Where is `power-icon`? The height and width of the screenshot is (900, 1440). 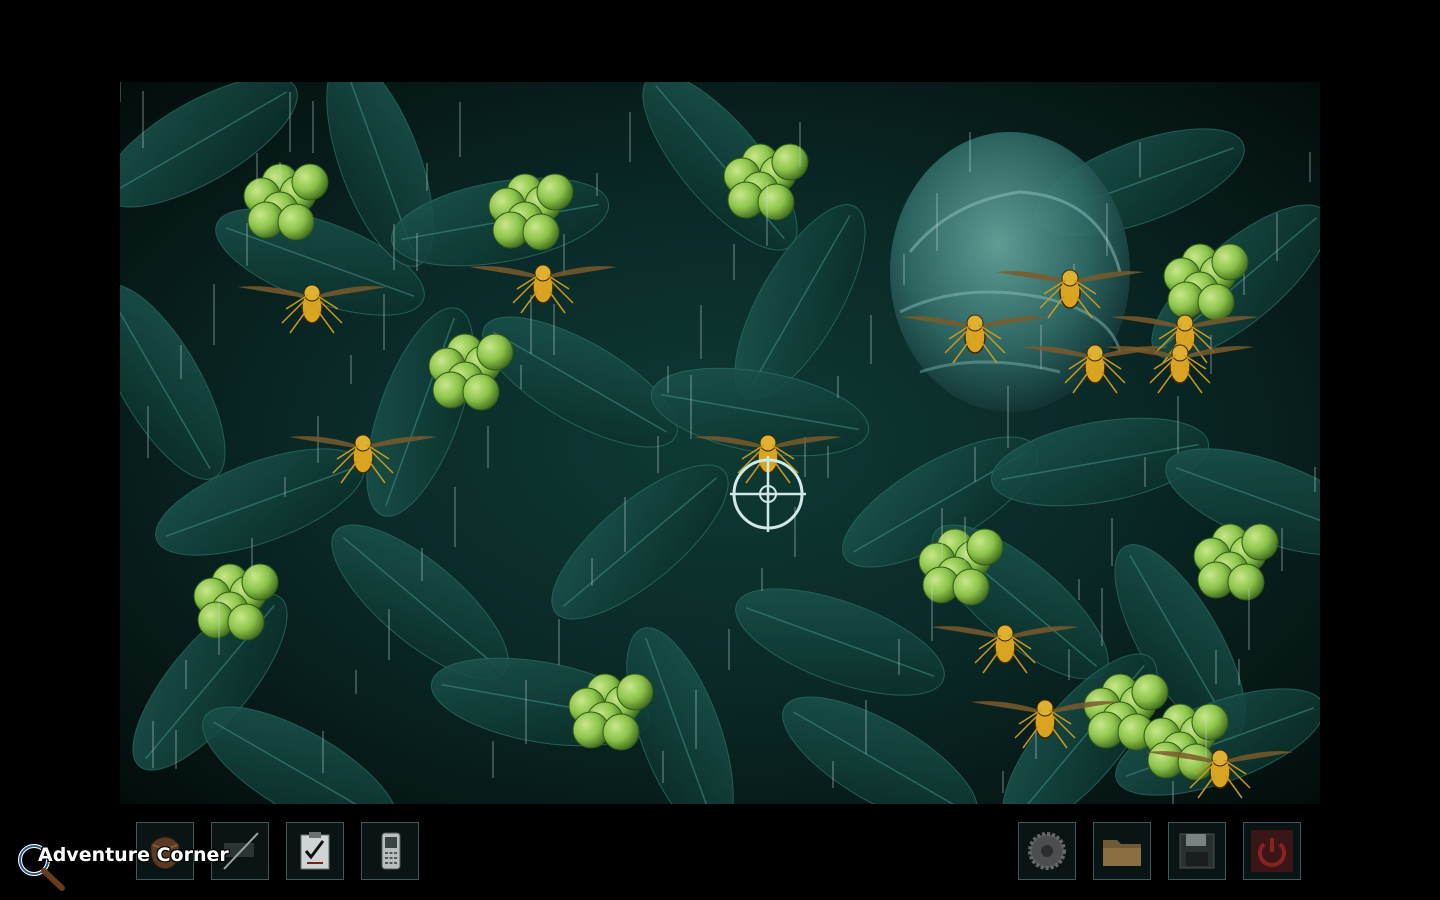 power-icon is located at coordinates (1272, 851).